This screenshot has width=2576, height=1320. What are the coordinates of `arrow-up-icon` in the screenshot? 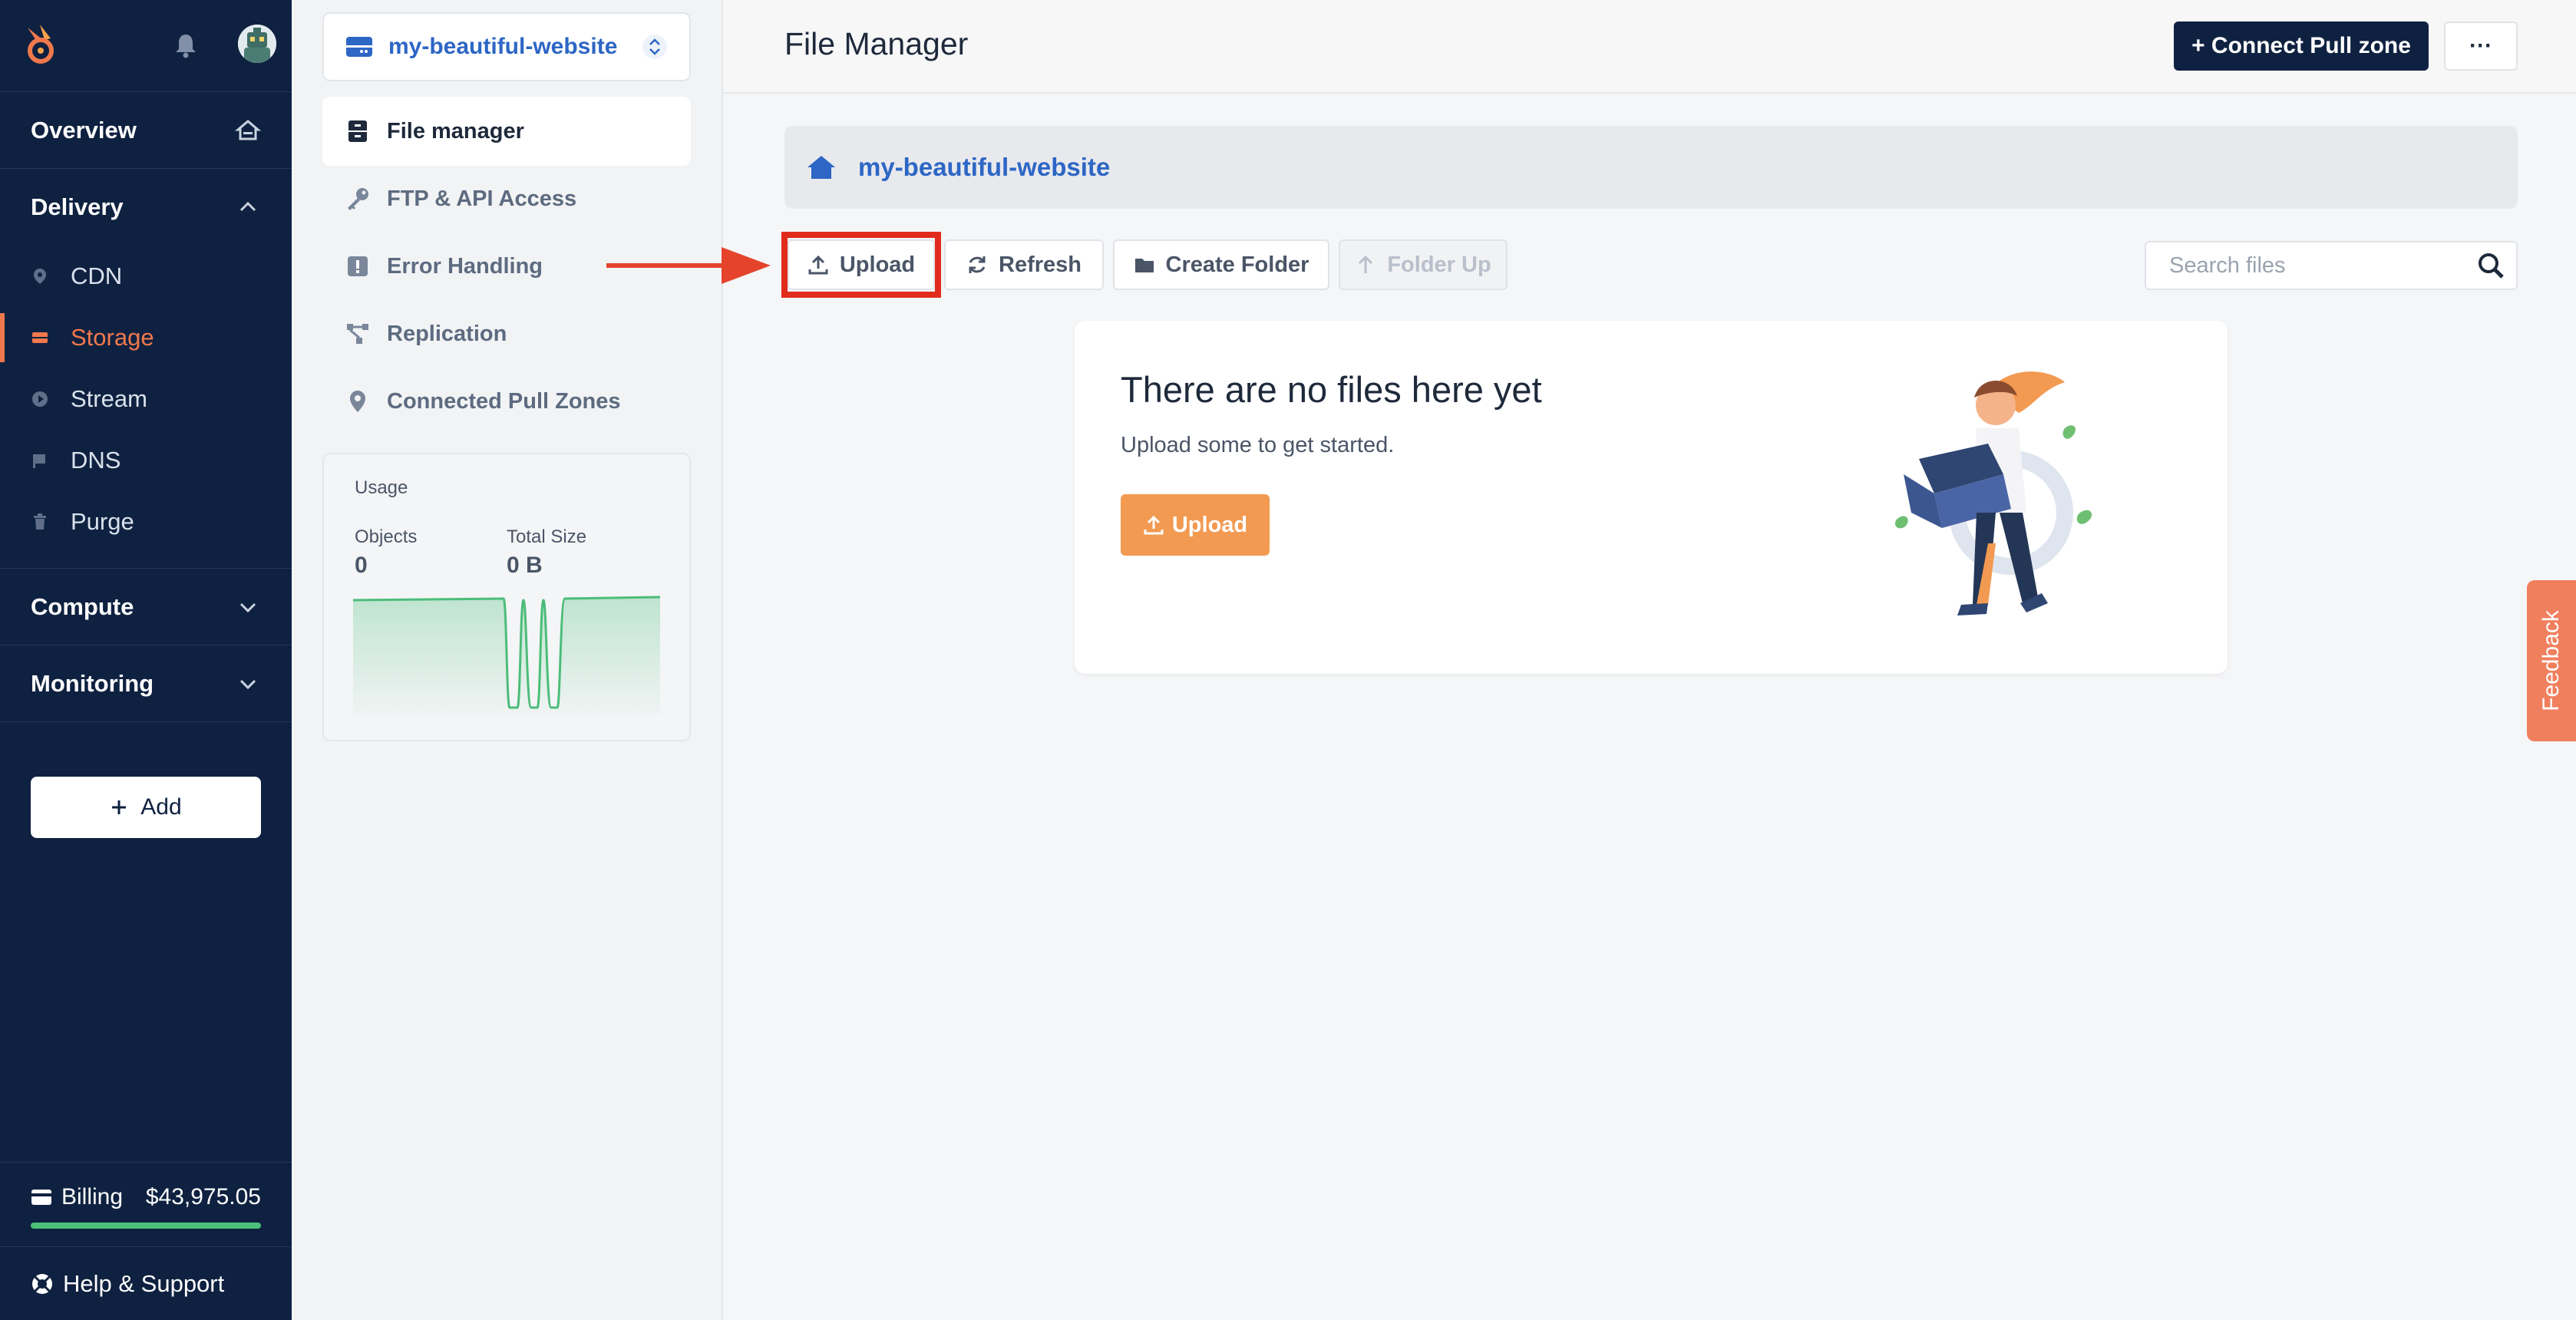 It's located at (1366, 264).